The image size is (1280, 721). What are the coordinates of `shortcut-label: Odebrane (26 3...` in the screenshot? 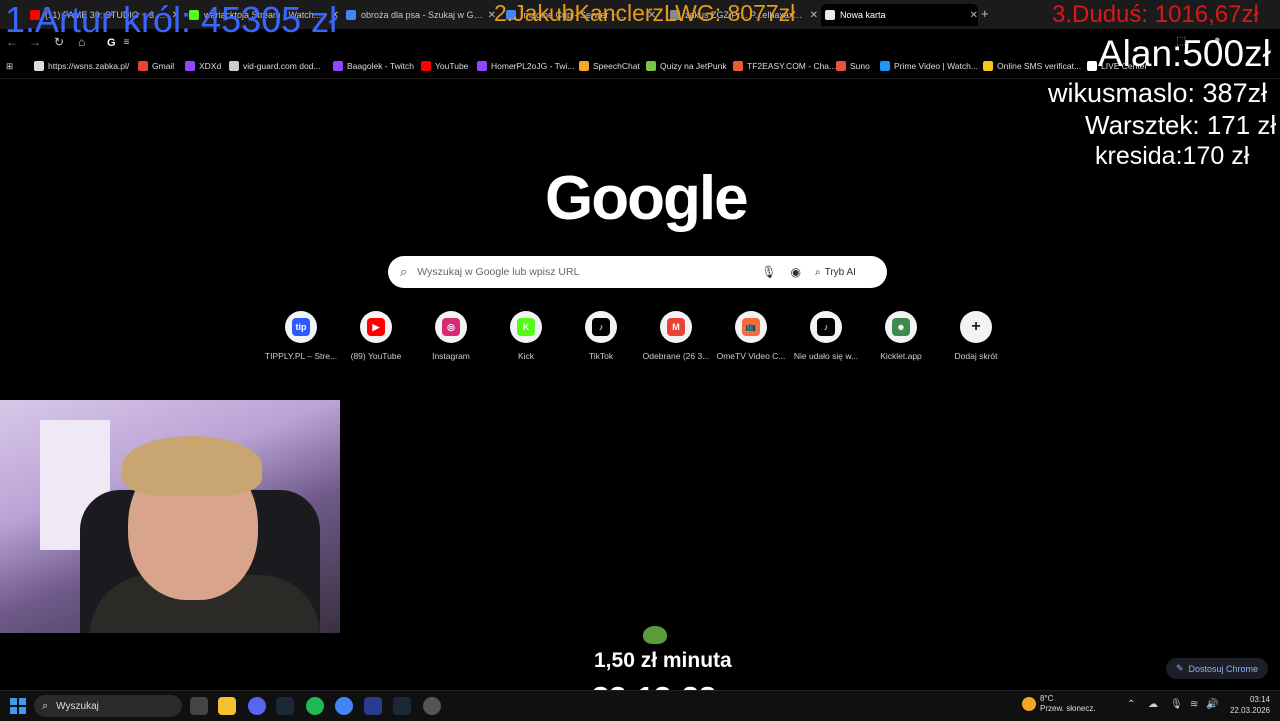 It's located at (676, 356).